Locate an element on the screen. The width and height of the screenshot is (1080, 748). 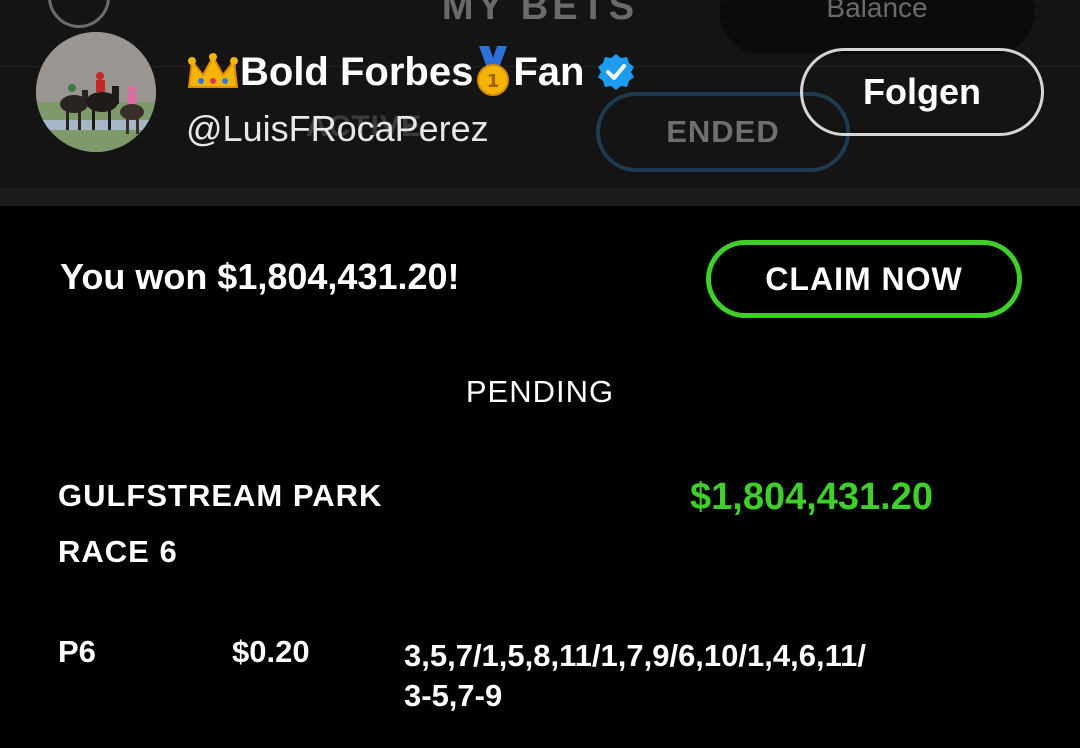
avatar-horse-racing-image is located at coordinates (96, 92).